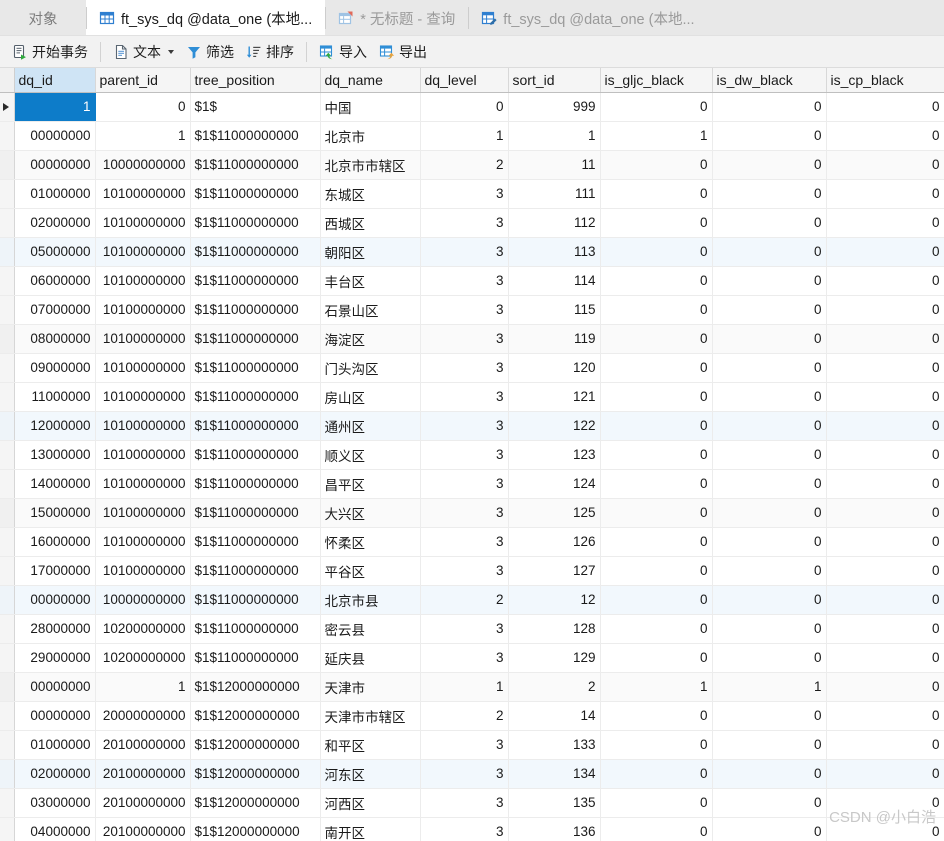  What do you see at coordinates (554, 252) in the screenshot?
I see `cell-sort-id: 113` at bounding box center [554, 252].